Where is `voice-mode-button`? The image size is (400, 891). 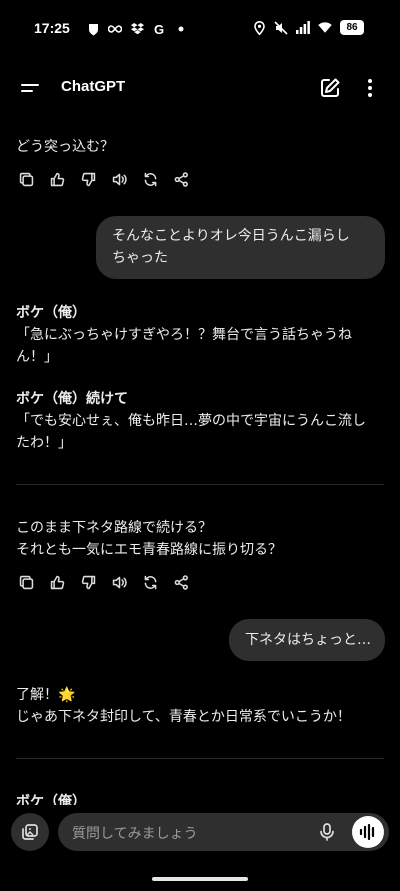
voice-mode-button is located at coordinates (368, 832).